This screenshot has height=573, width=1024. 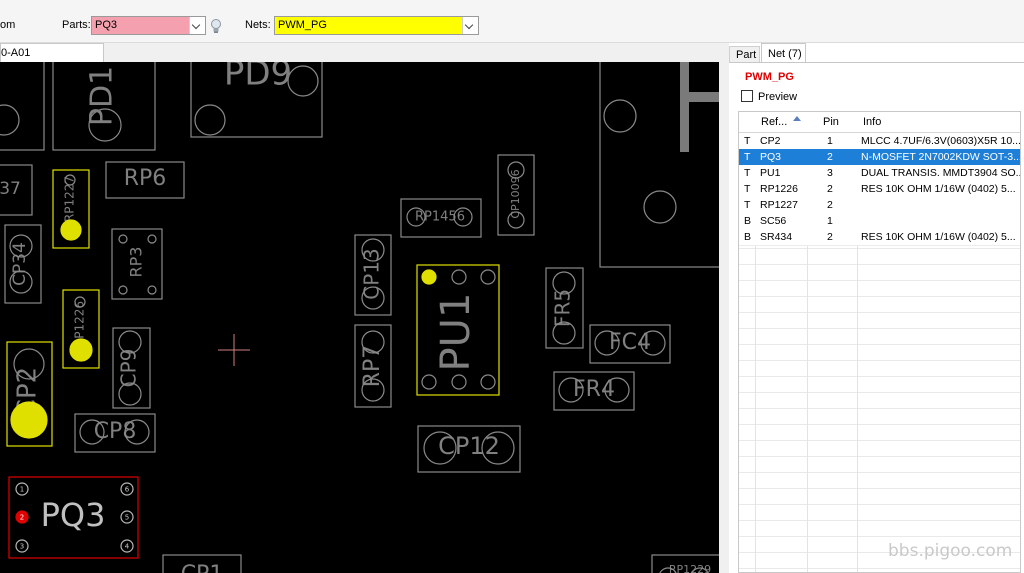 What do you see at coordinates (258, 25) in the screenshot?
I see `nets-label: Nets:` at bounding box center [258, 25].